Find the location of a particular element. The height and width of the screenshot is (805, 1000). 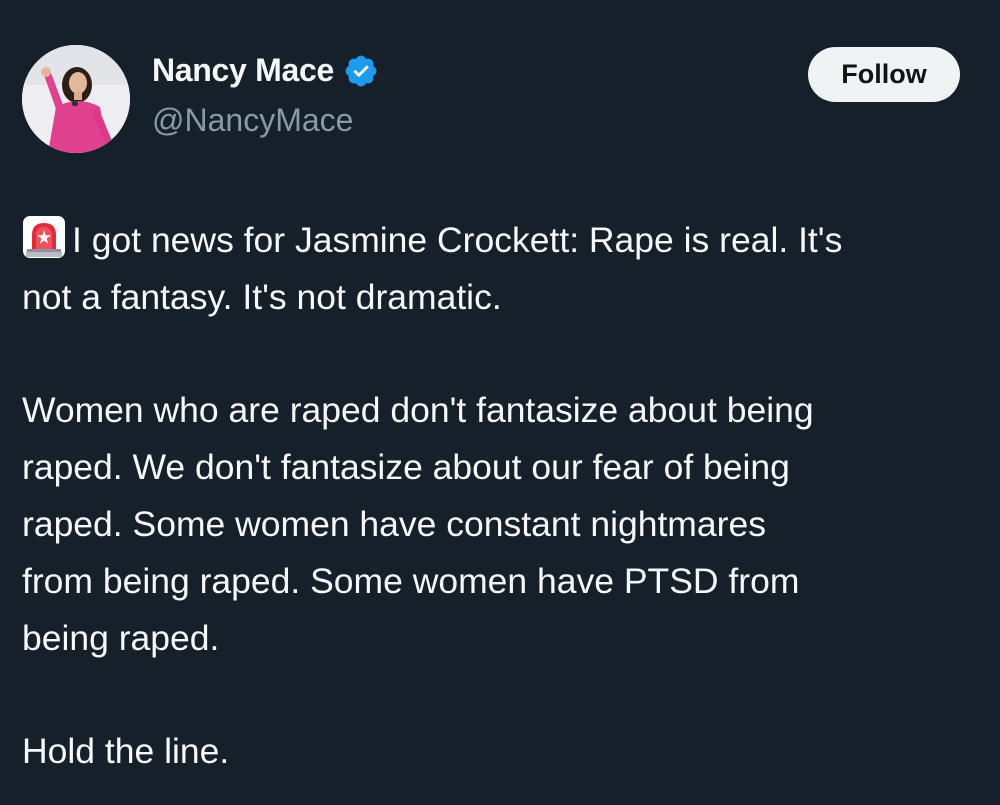

tweet-line: not a fantasy. It's not dramatic. is located at coordinates (262, 296).